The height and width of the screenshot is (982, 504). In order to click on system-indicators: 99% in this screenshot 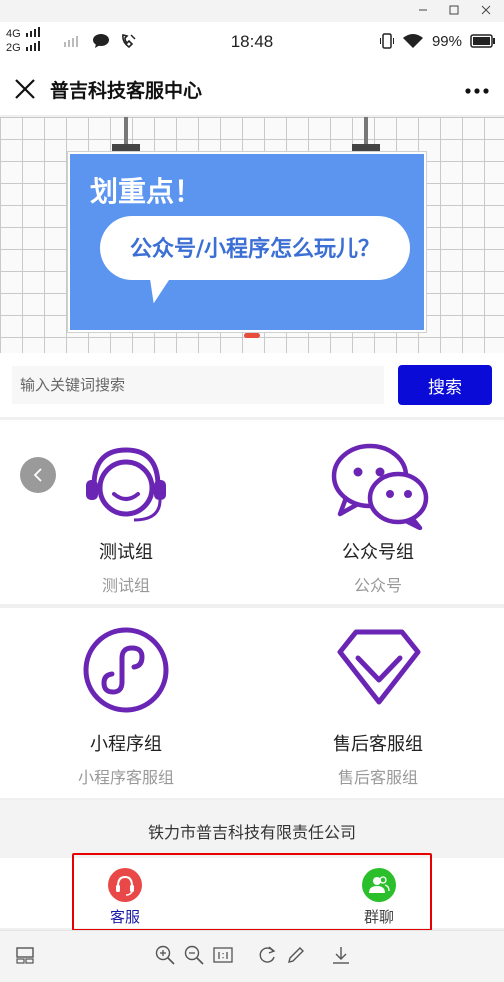, I will do `click(437, 41)`.